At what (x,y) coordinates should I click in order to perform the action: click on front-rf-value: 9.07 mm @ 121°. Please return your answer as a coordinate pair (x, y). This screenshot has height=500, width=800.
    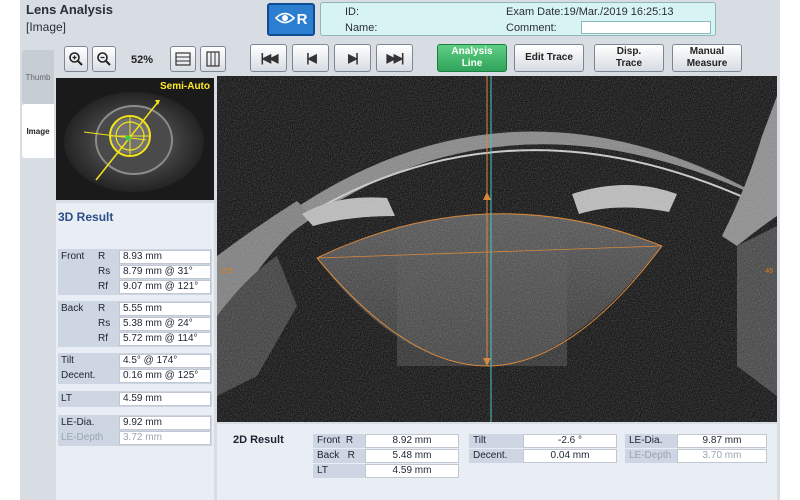
    Looking at the image, I should click on (165, 287).